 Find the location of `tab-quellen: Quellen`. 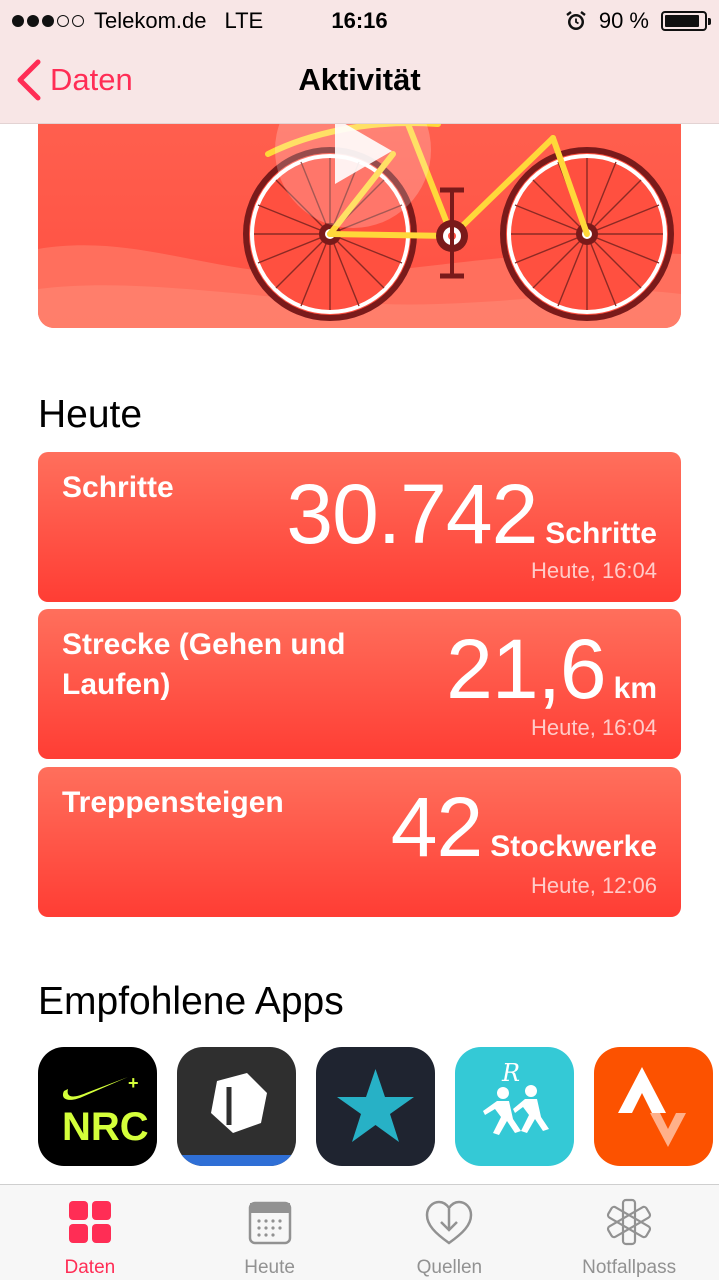

tab-quellen: Quellen is located at coordinates (450, 1232).